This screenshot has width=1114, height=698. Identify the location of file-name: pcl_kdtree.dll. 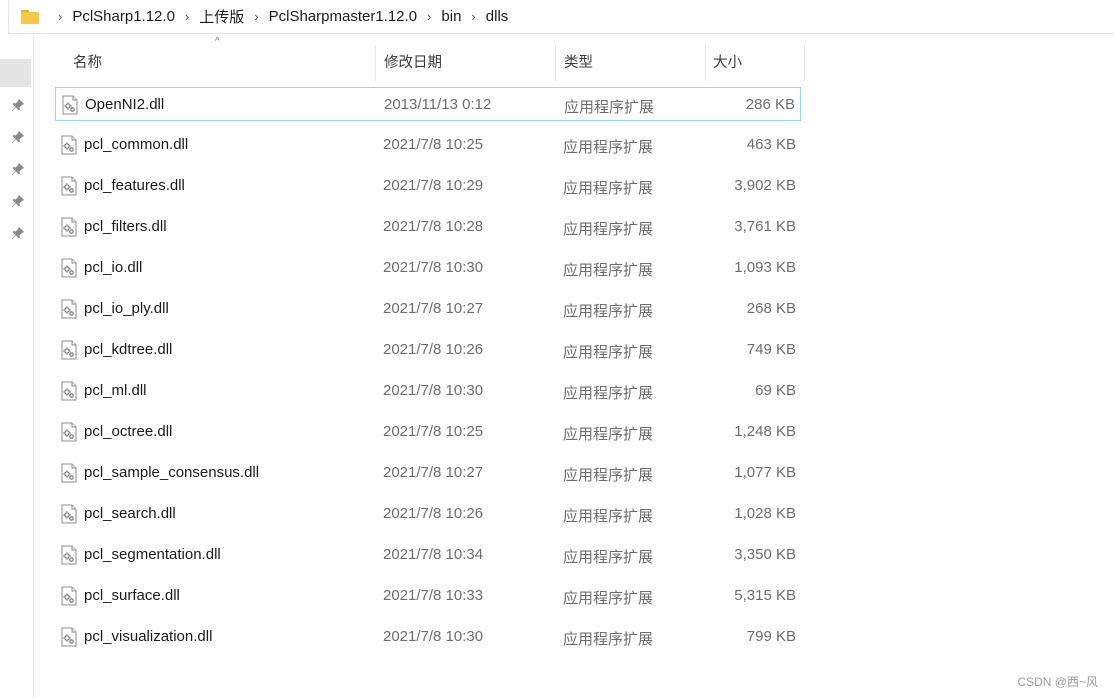
(128, 349).